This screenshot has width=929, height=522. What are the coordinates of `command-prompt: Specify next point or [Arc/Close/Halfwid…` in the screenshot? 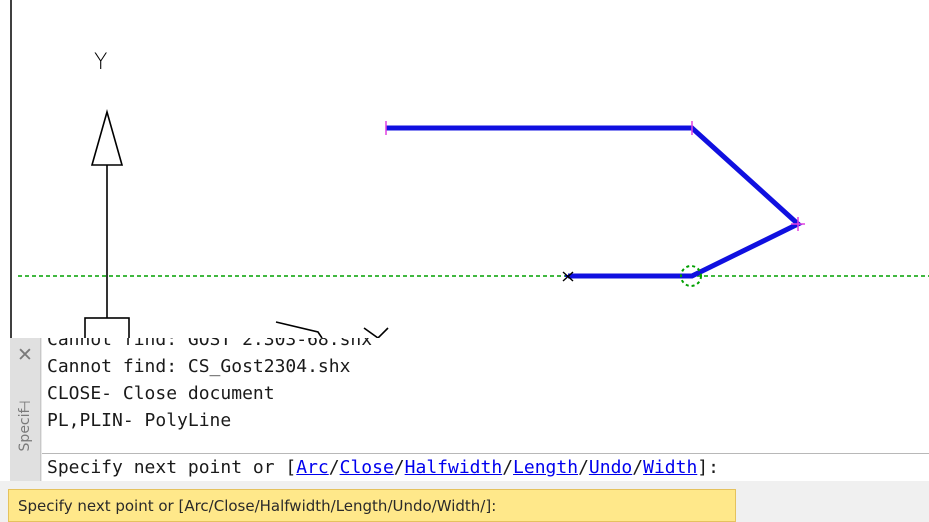 It's located at (388, 468).